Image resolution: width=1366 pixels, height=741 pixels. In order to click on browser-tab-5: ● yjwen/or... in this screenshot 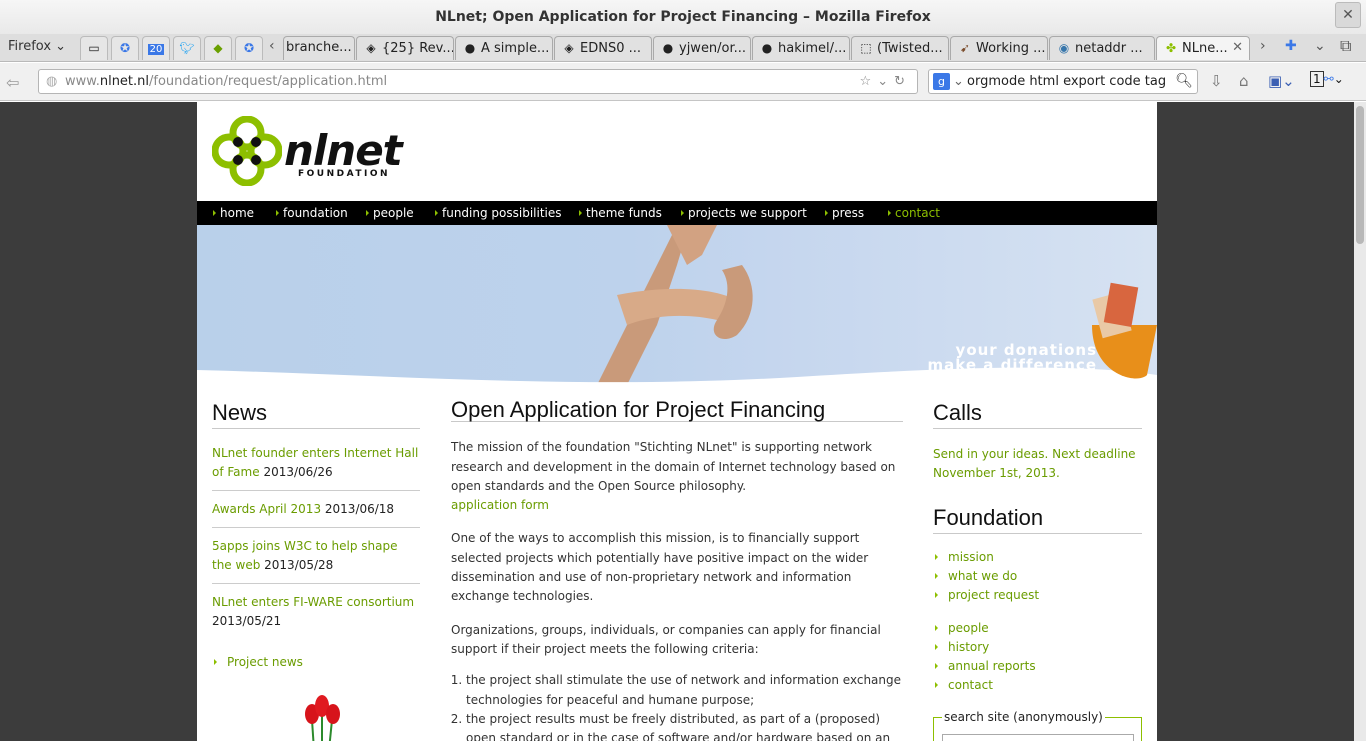, I will do `click(702, 48)`.